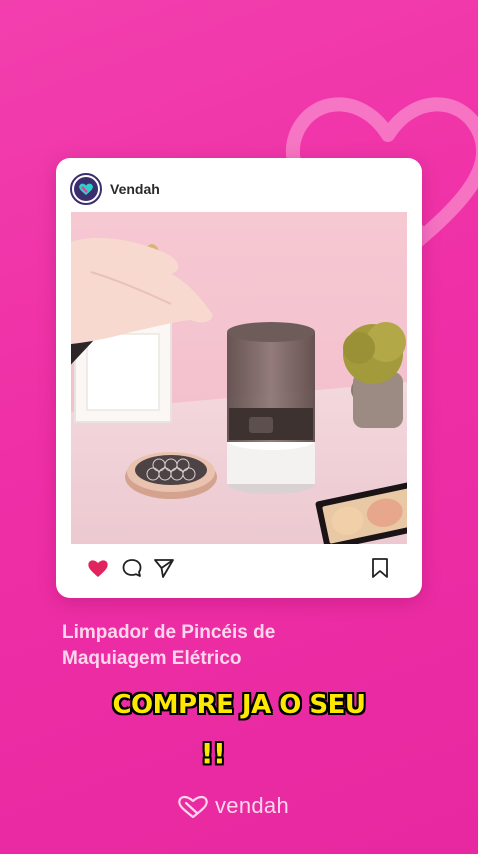 The image size is (478, 854). What do you see at coordinates (98, 568) in the screenshot?
I see `heart-icon` at bounding box center [98, 568].